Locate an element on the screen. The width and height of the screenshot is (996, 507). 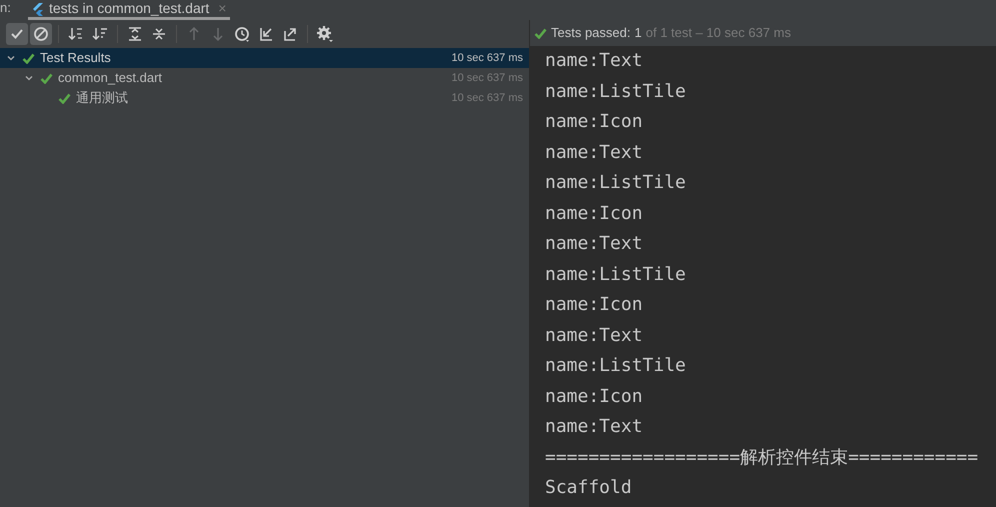
show-passed-icon is located at coordinates (17, 34).